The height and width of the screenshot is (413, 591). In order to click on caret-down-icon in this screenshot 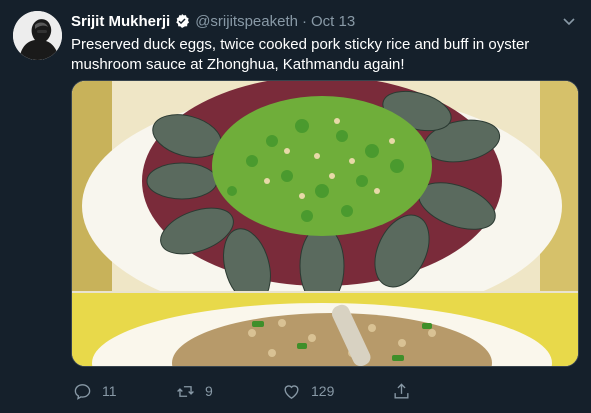, I will do `click(569, 21)`.